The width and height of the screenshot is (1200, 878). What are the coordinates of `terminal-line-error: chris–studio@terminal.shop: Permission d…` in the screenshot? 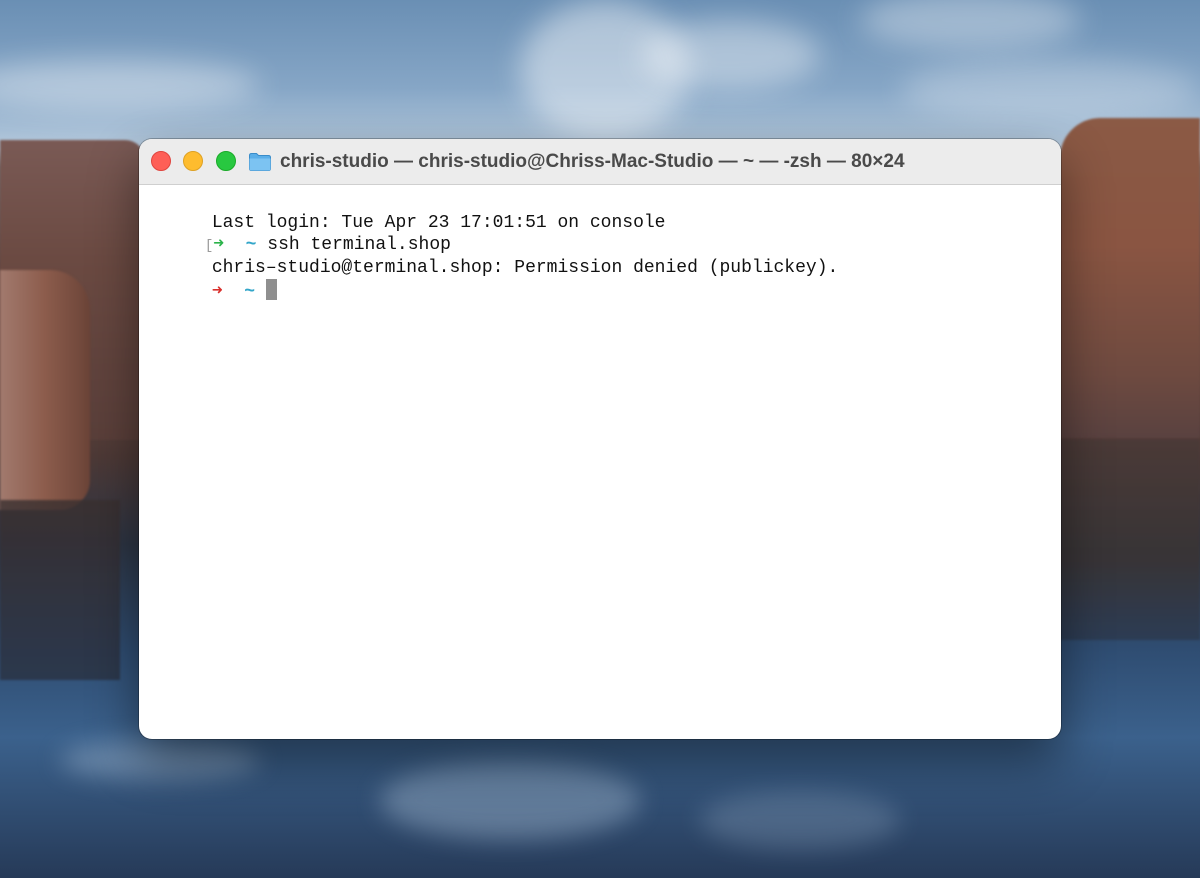 It's located at (600, 256).